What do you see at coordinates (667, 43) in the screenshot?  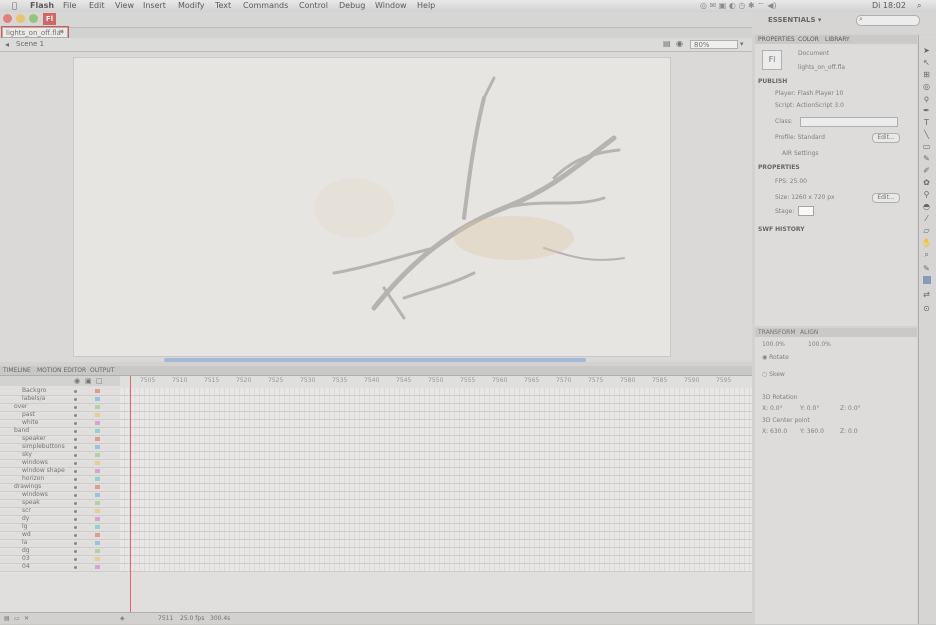 I see `edit-scene-icon: ▤` at bounding box center [667, 43].